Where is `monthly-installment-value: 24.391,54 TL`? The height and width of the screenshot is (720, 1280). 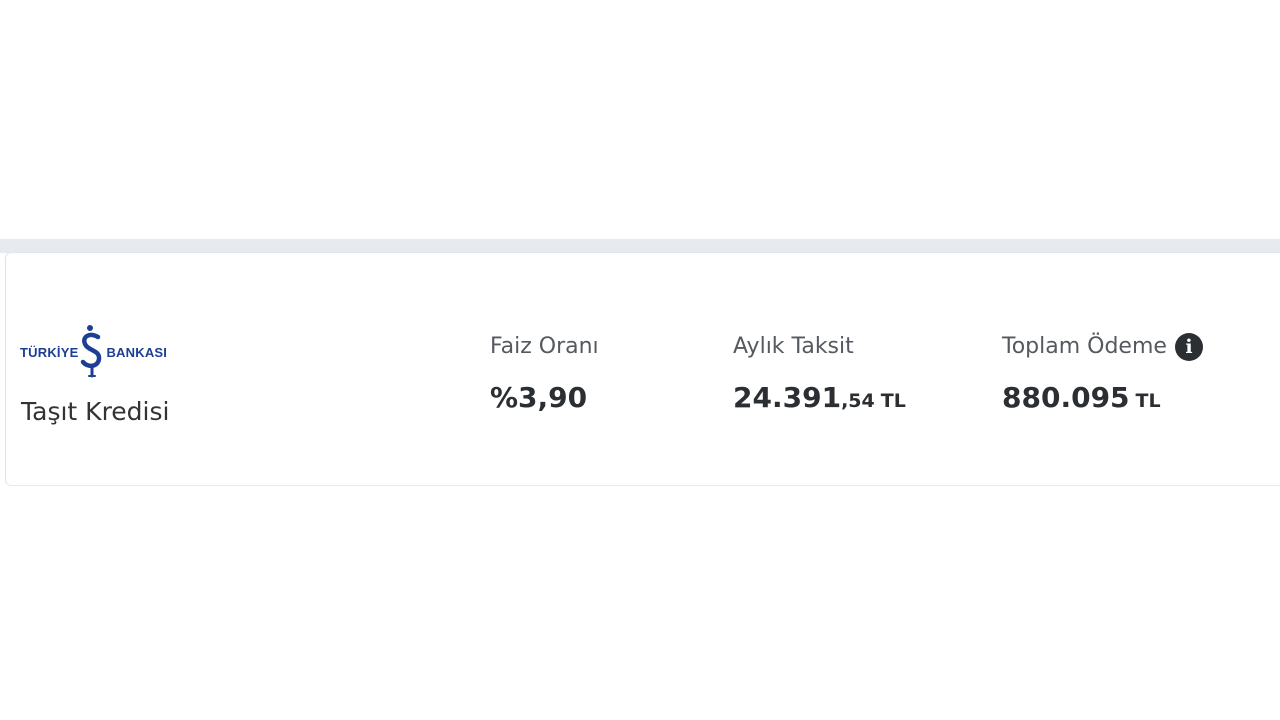
monthly-installment-value: 24.391,54 TL is located at coordinates (819, 399).